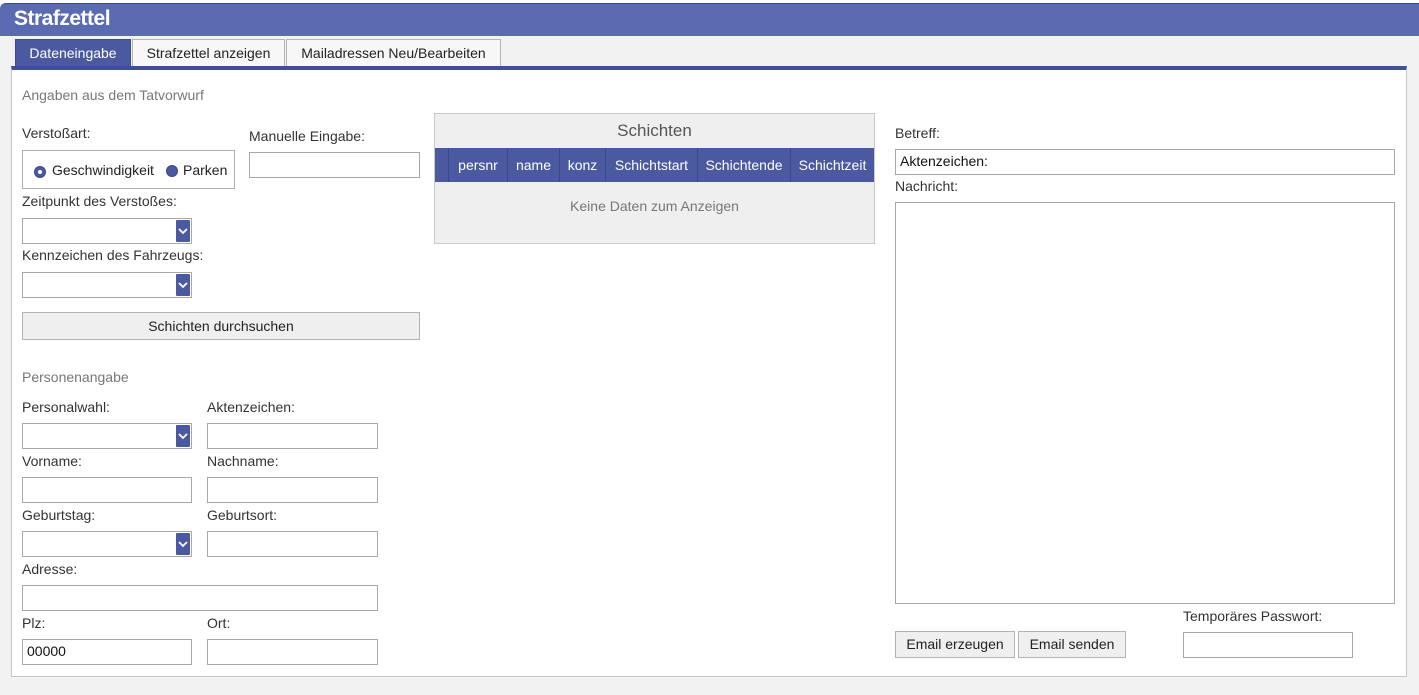 Image resolution: width=1419 pixels, height=695 pixels. What do you see at coordinates (107, 231) in the screenshot?
I see `zeitpunkt-select` at bounding box center [107, 231].